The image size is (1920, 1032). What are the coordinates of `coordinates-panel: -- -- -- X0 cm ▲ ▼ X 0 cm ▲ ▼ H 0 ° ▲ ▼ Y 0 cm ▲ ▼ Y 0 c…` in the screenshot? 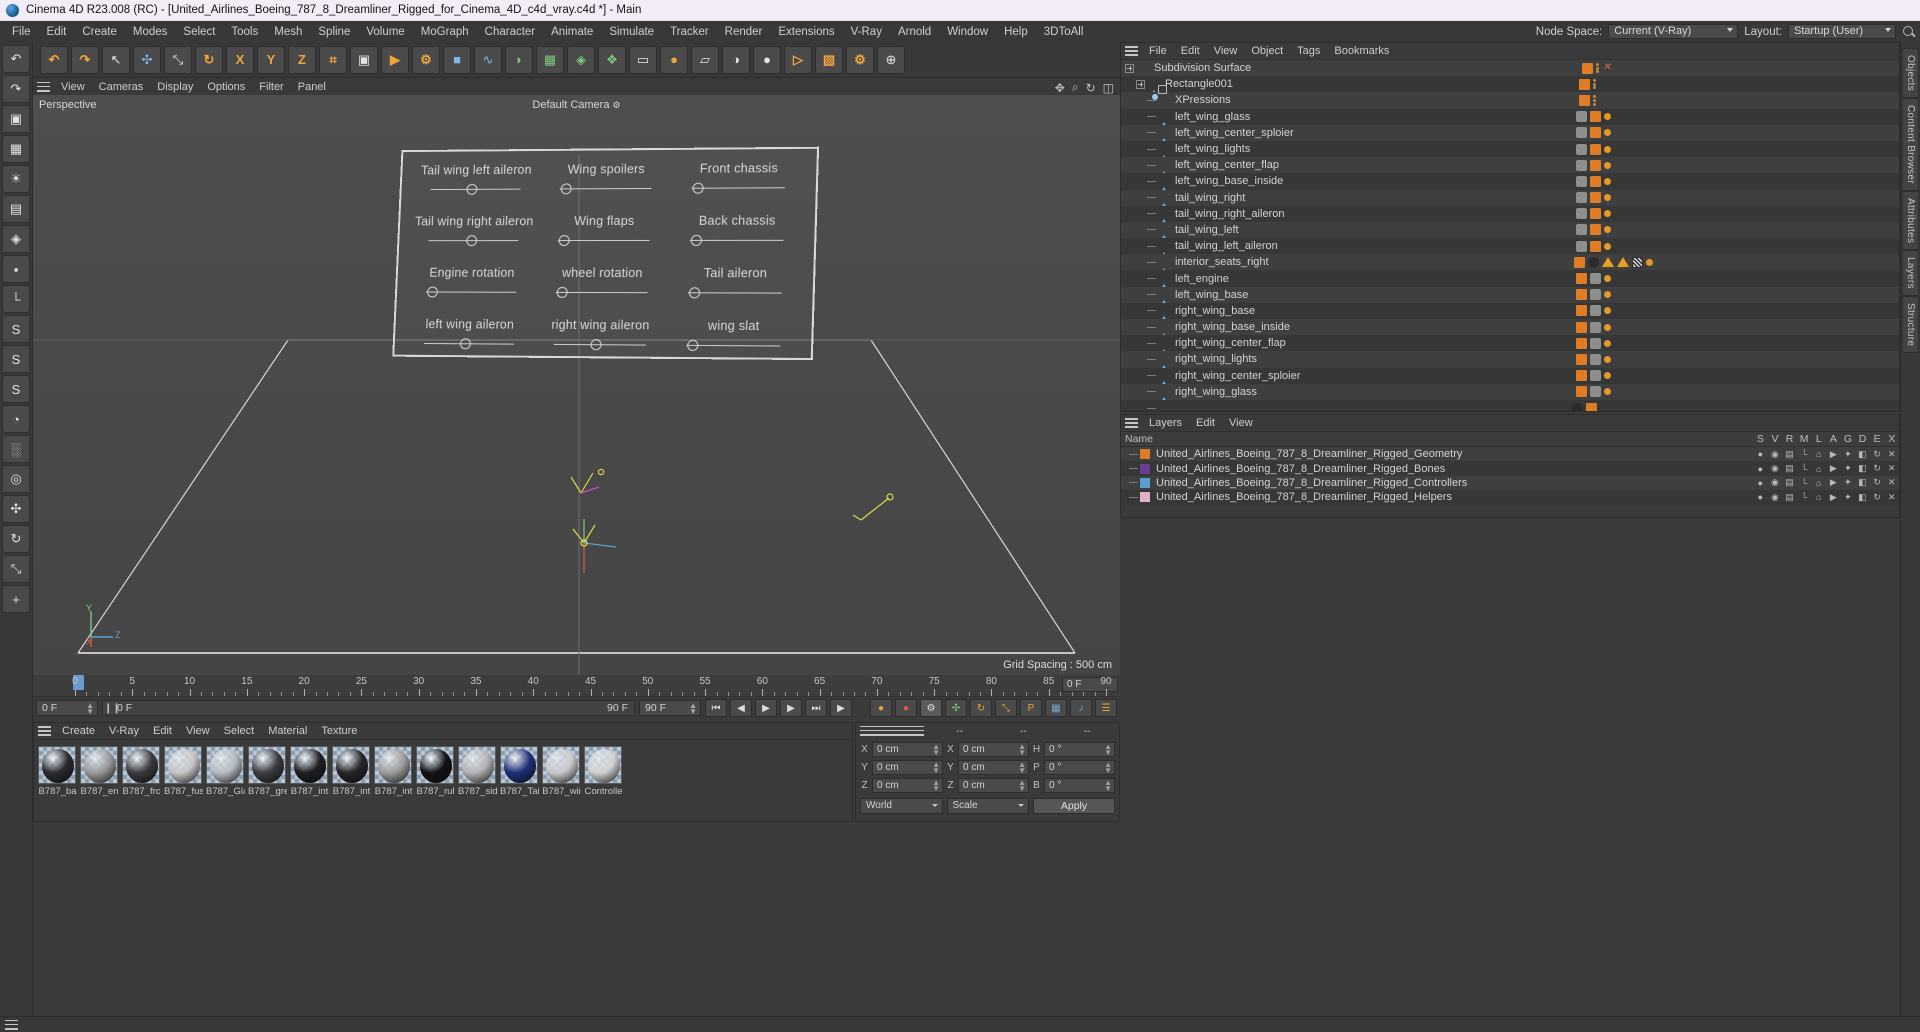 It's located at (987, 772).